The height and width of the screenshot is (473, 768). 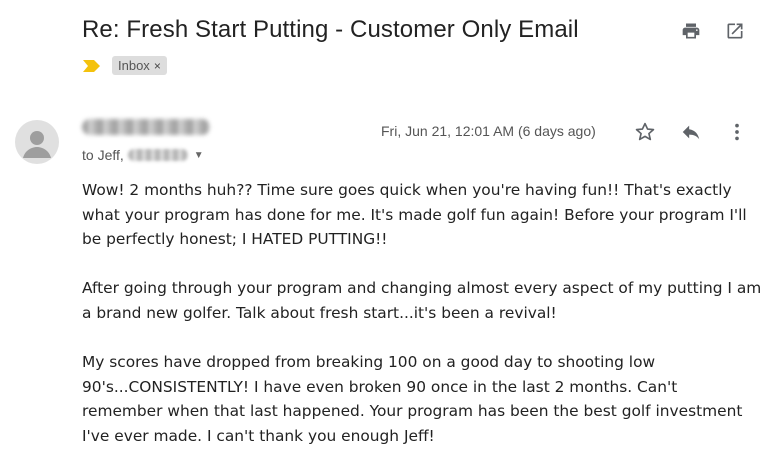 I want to click on label-row: Inbox ×, so click(x=124, y=65).